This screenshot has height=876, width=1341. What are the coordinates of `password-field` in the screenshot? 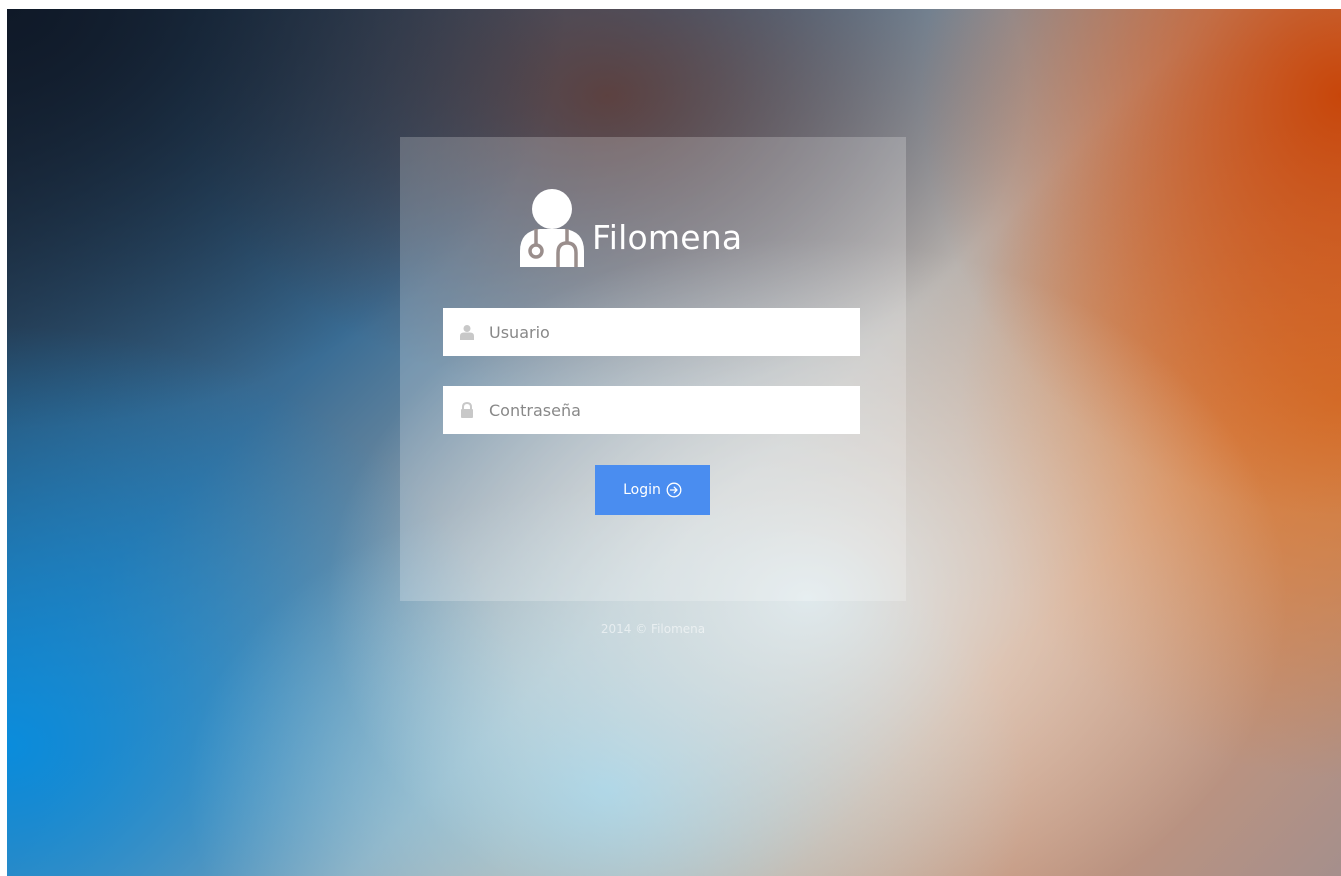 It's located at (651, 410).